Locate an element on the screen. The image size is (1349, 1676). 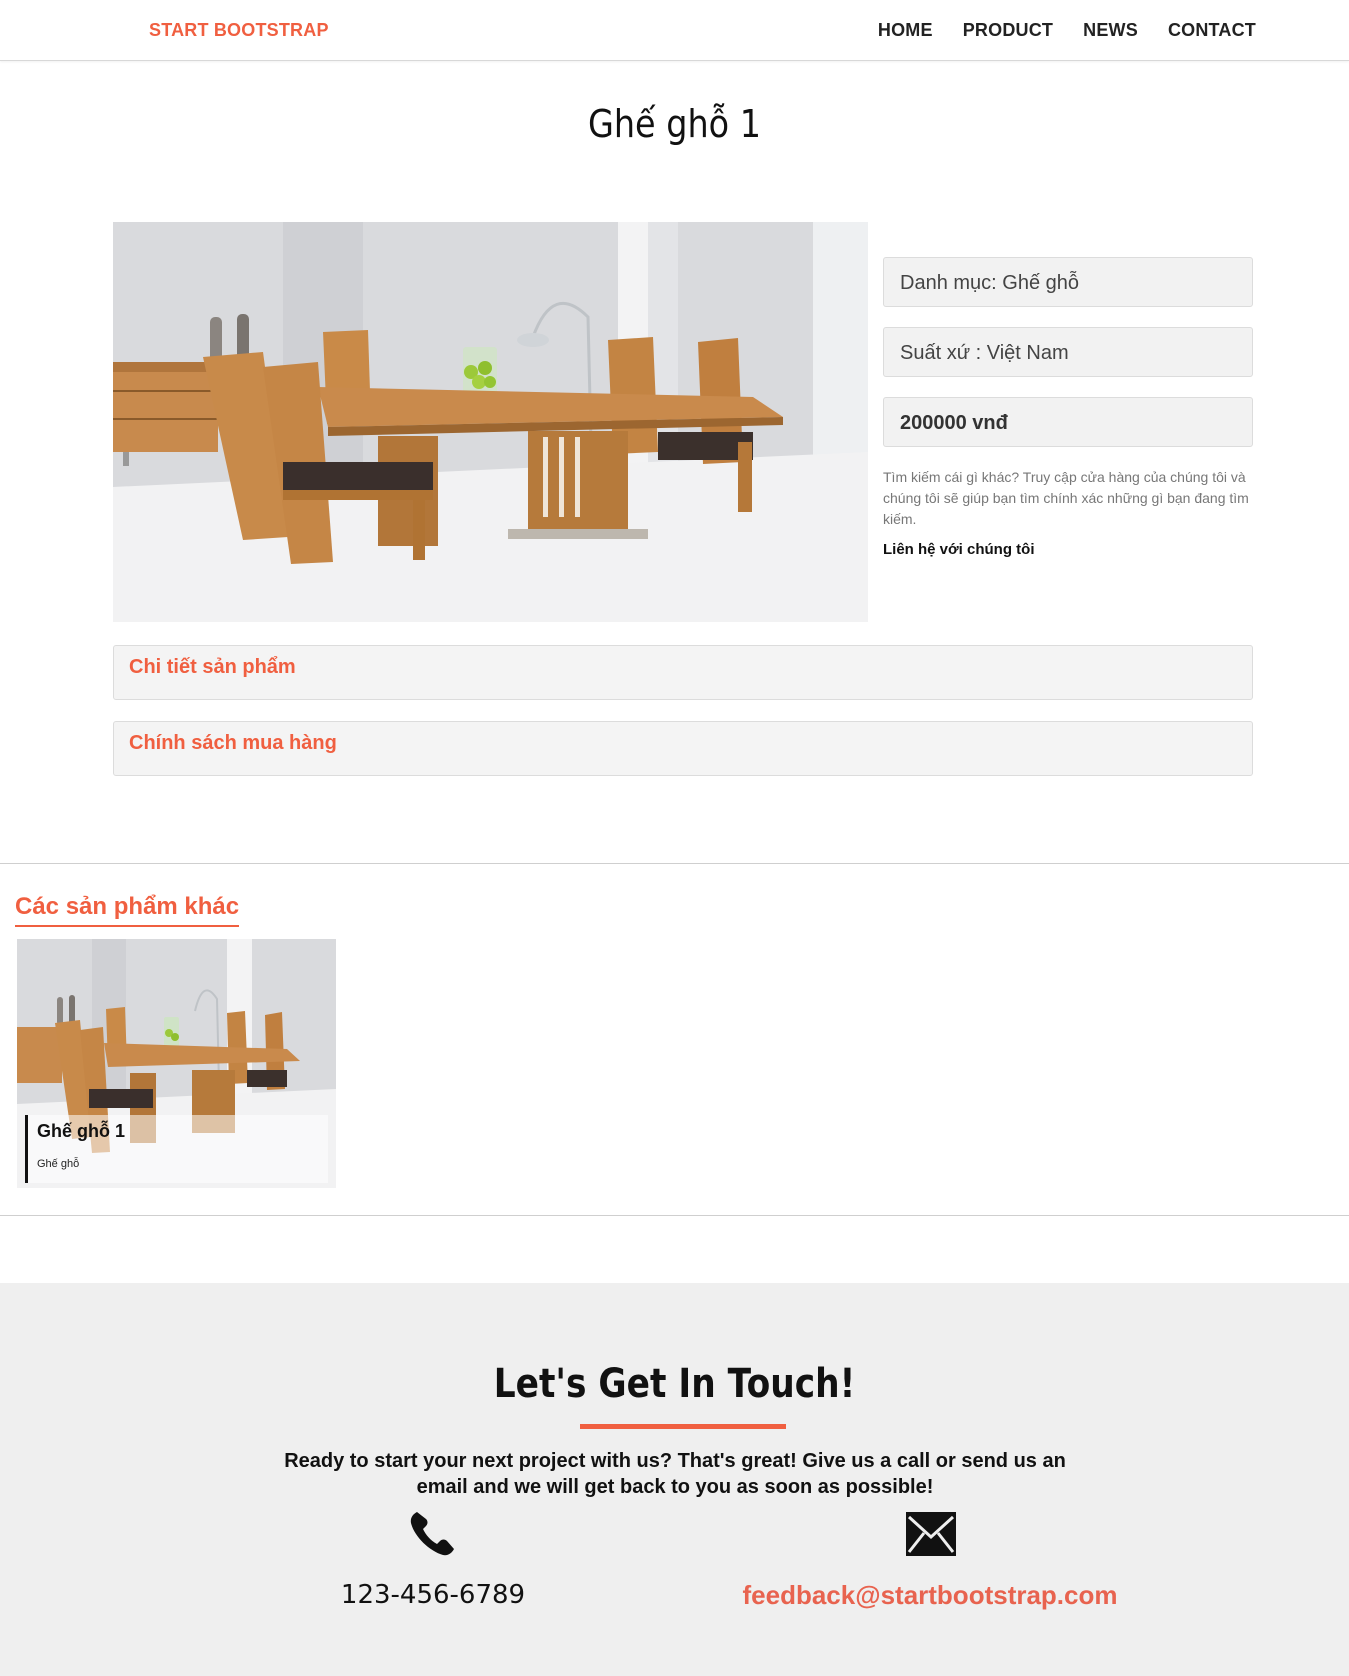
nav-news: NEWS is located at coordinates (1110, 30).